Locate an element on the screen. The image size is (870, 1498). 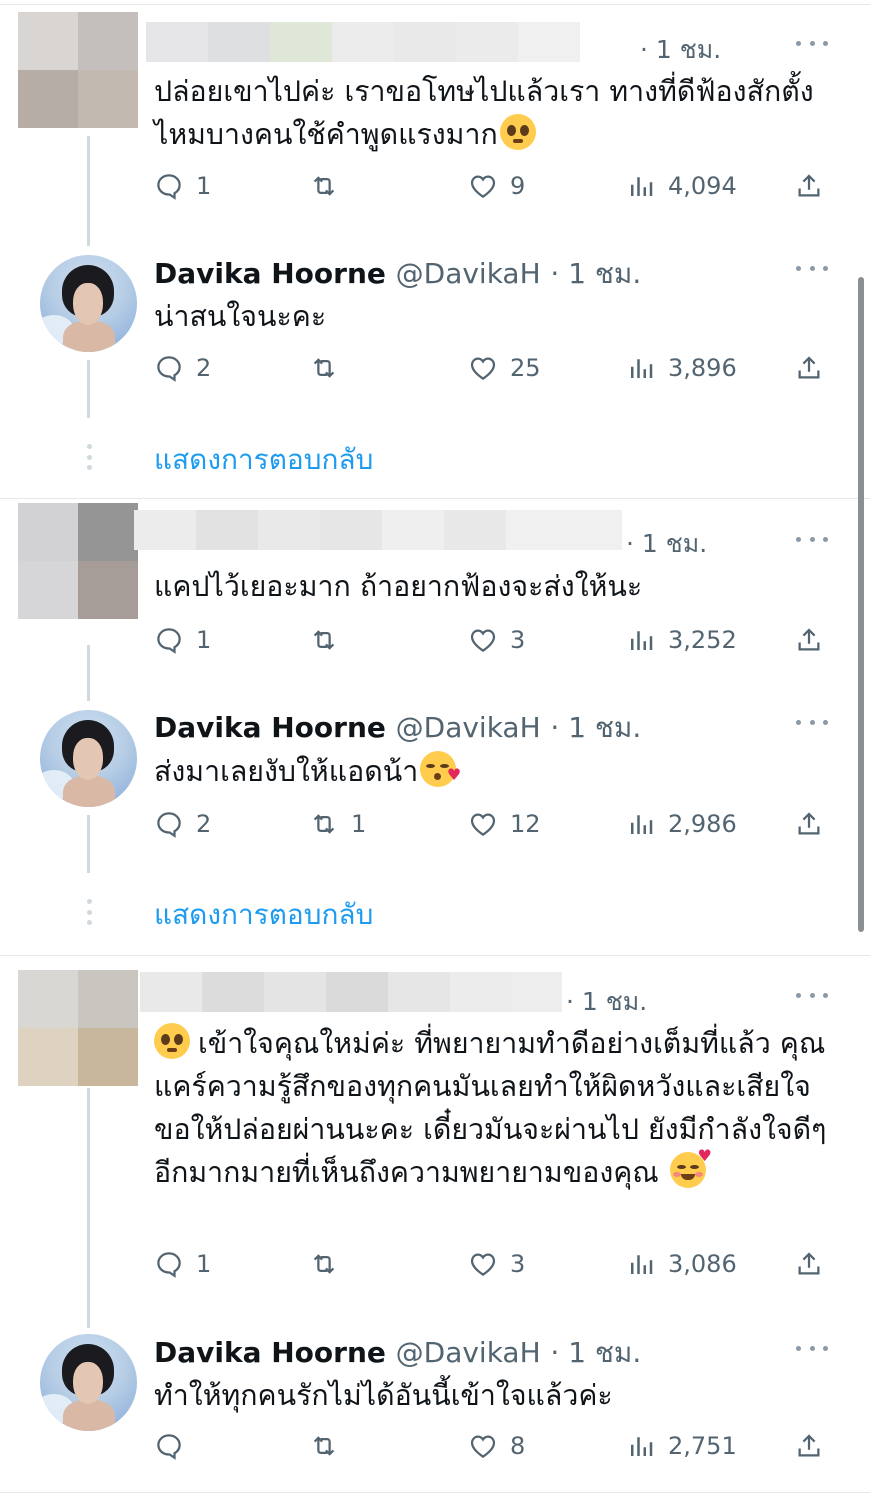
tweet-text: ทำให้ทุกคนรักไม่ได้อันนี้เข้าใจแล้วค่ะ is located at coordinates (383, 1395).